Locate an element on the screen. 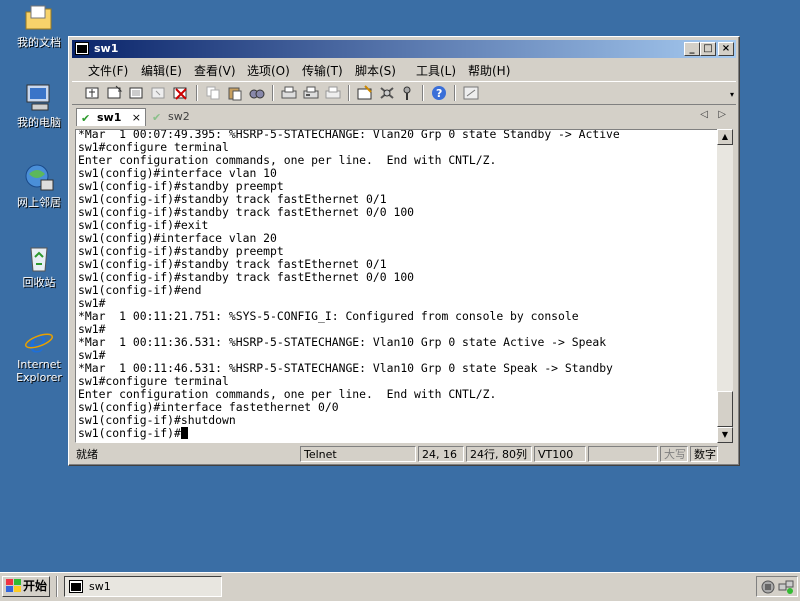  computer-icon is located at coordinates (39, 98).